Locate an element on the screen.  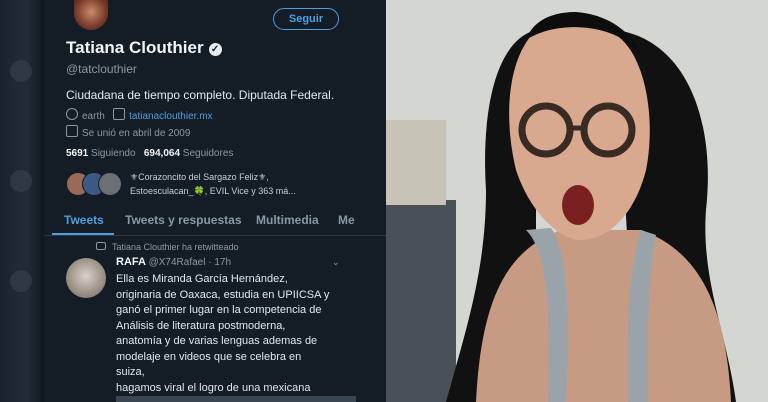
known-followers-line: ⚜Corazoncito del Sargazo Feliz⚜, is located at coordinates (199, 177).